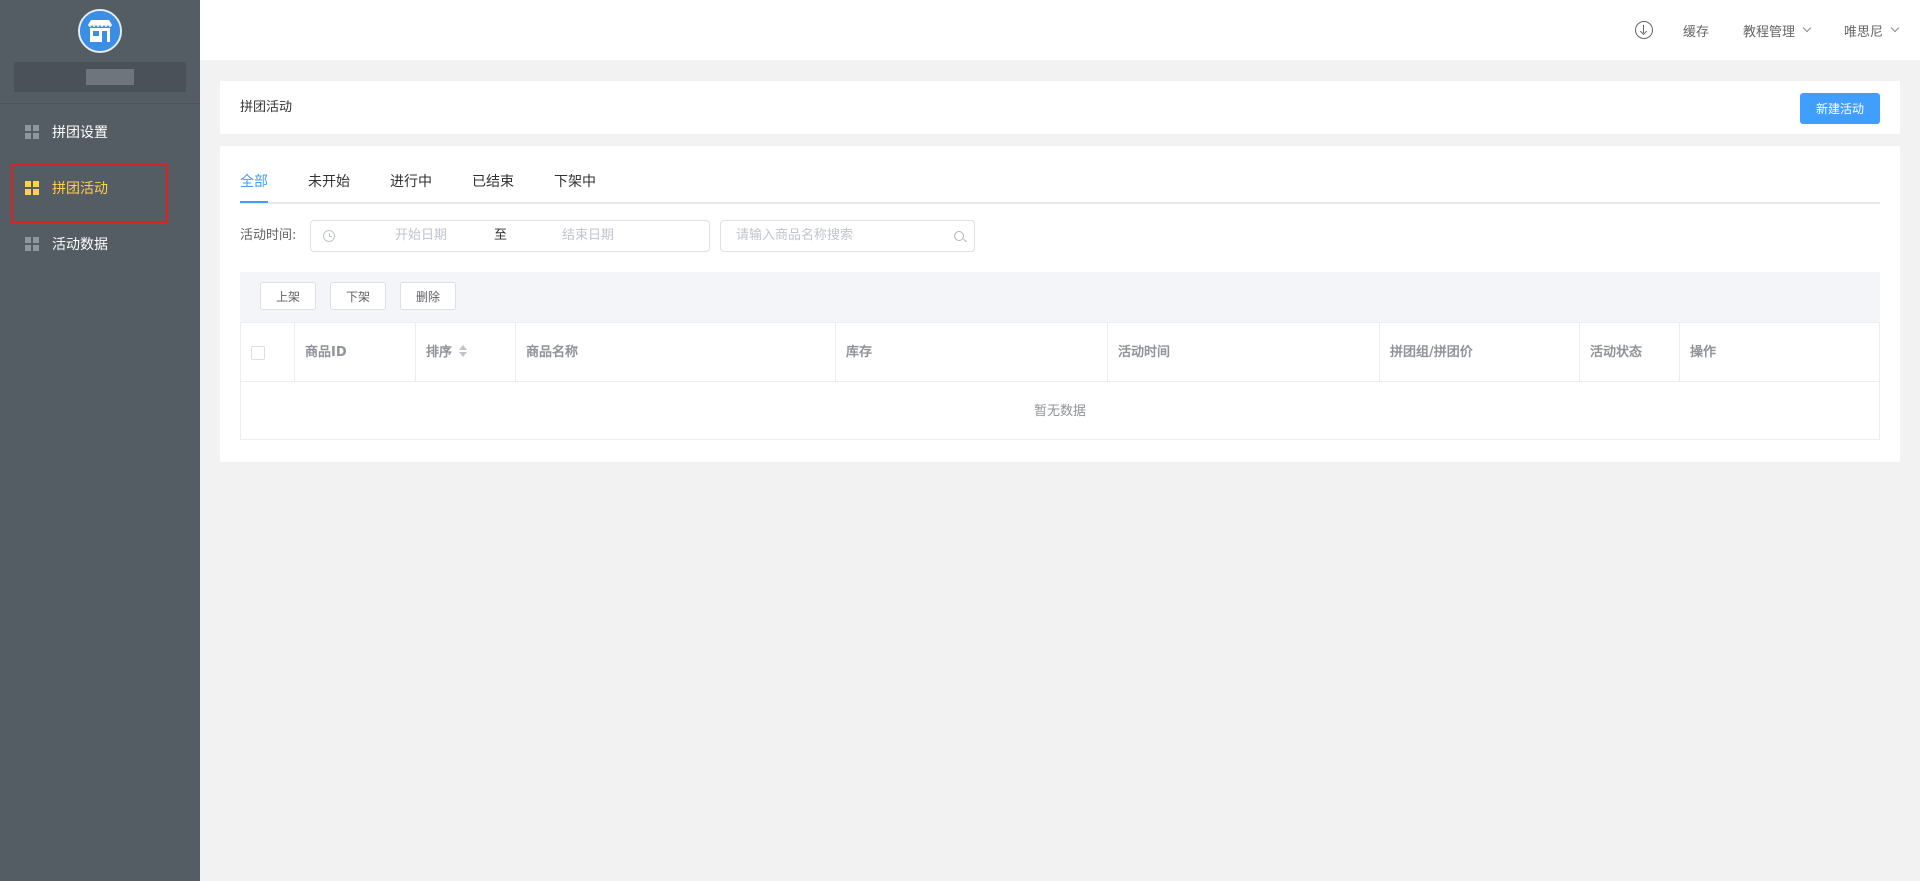  I want to click on new-activity-button: 新建活动, so click(1840, 108).